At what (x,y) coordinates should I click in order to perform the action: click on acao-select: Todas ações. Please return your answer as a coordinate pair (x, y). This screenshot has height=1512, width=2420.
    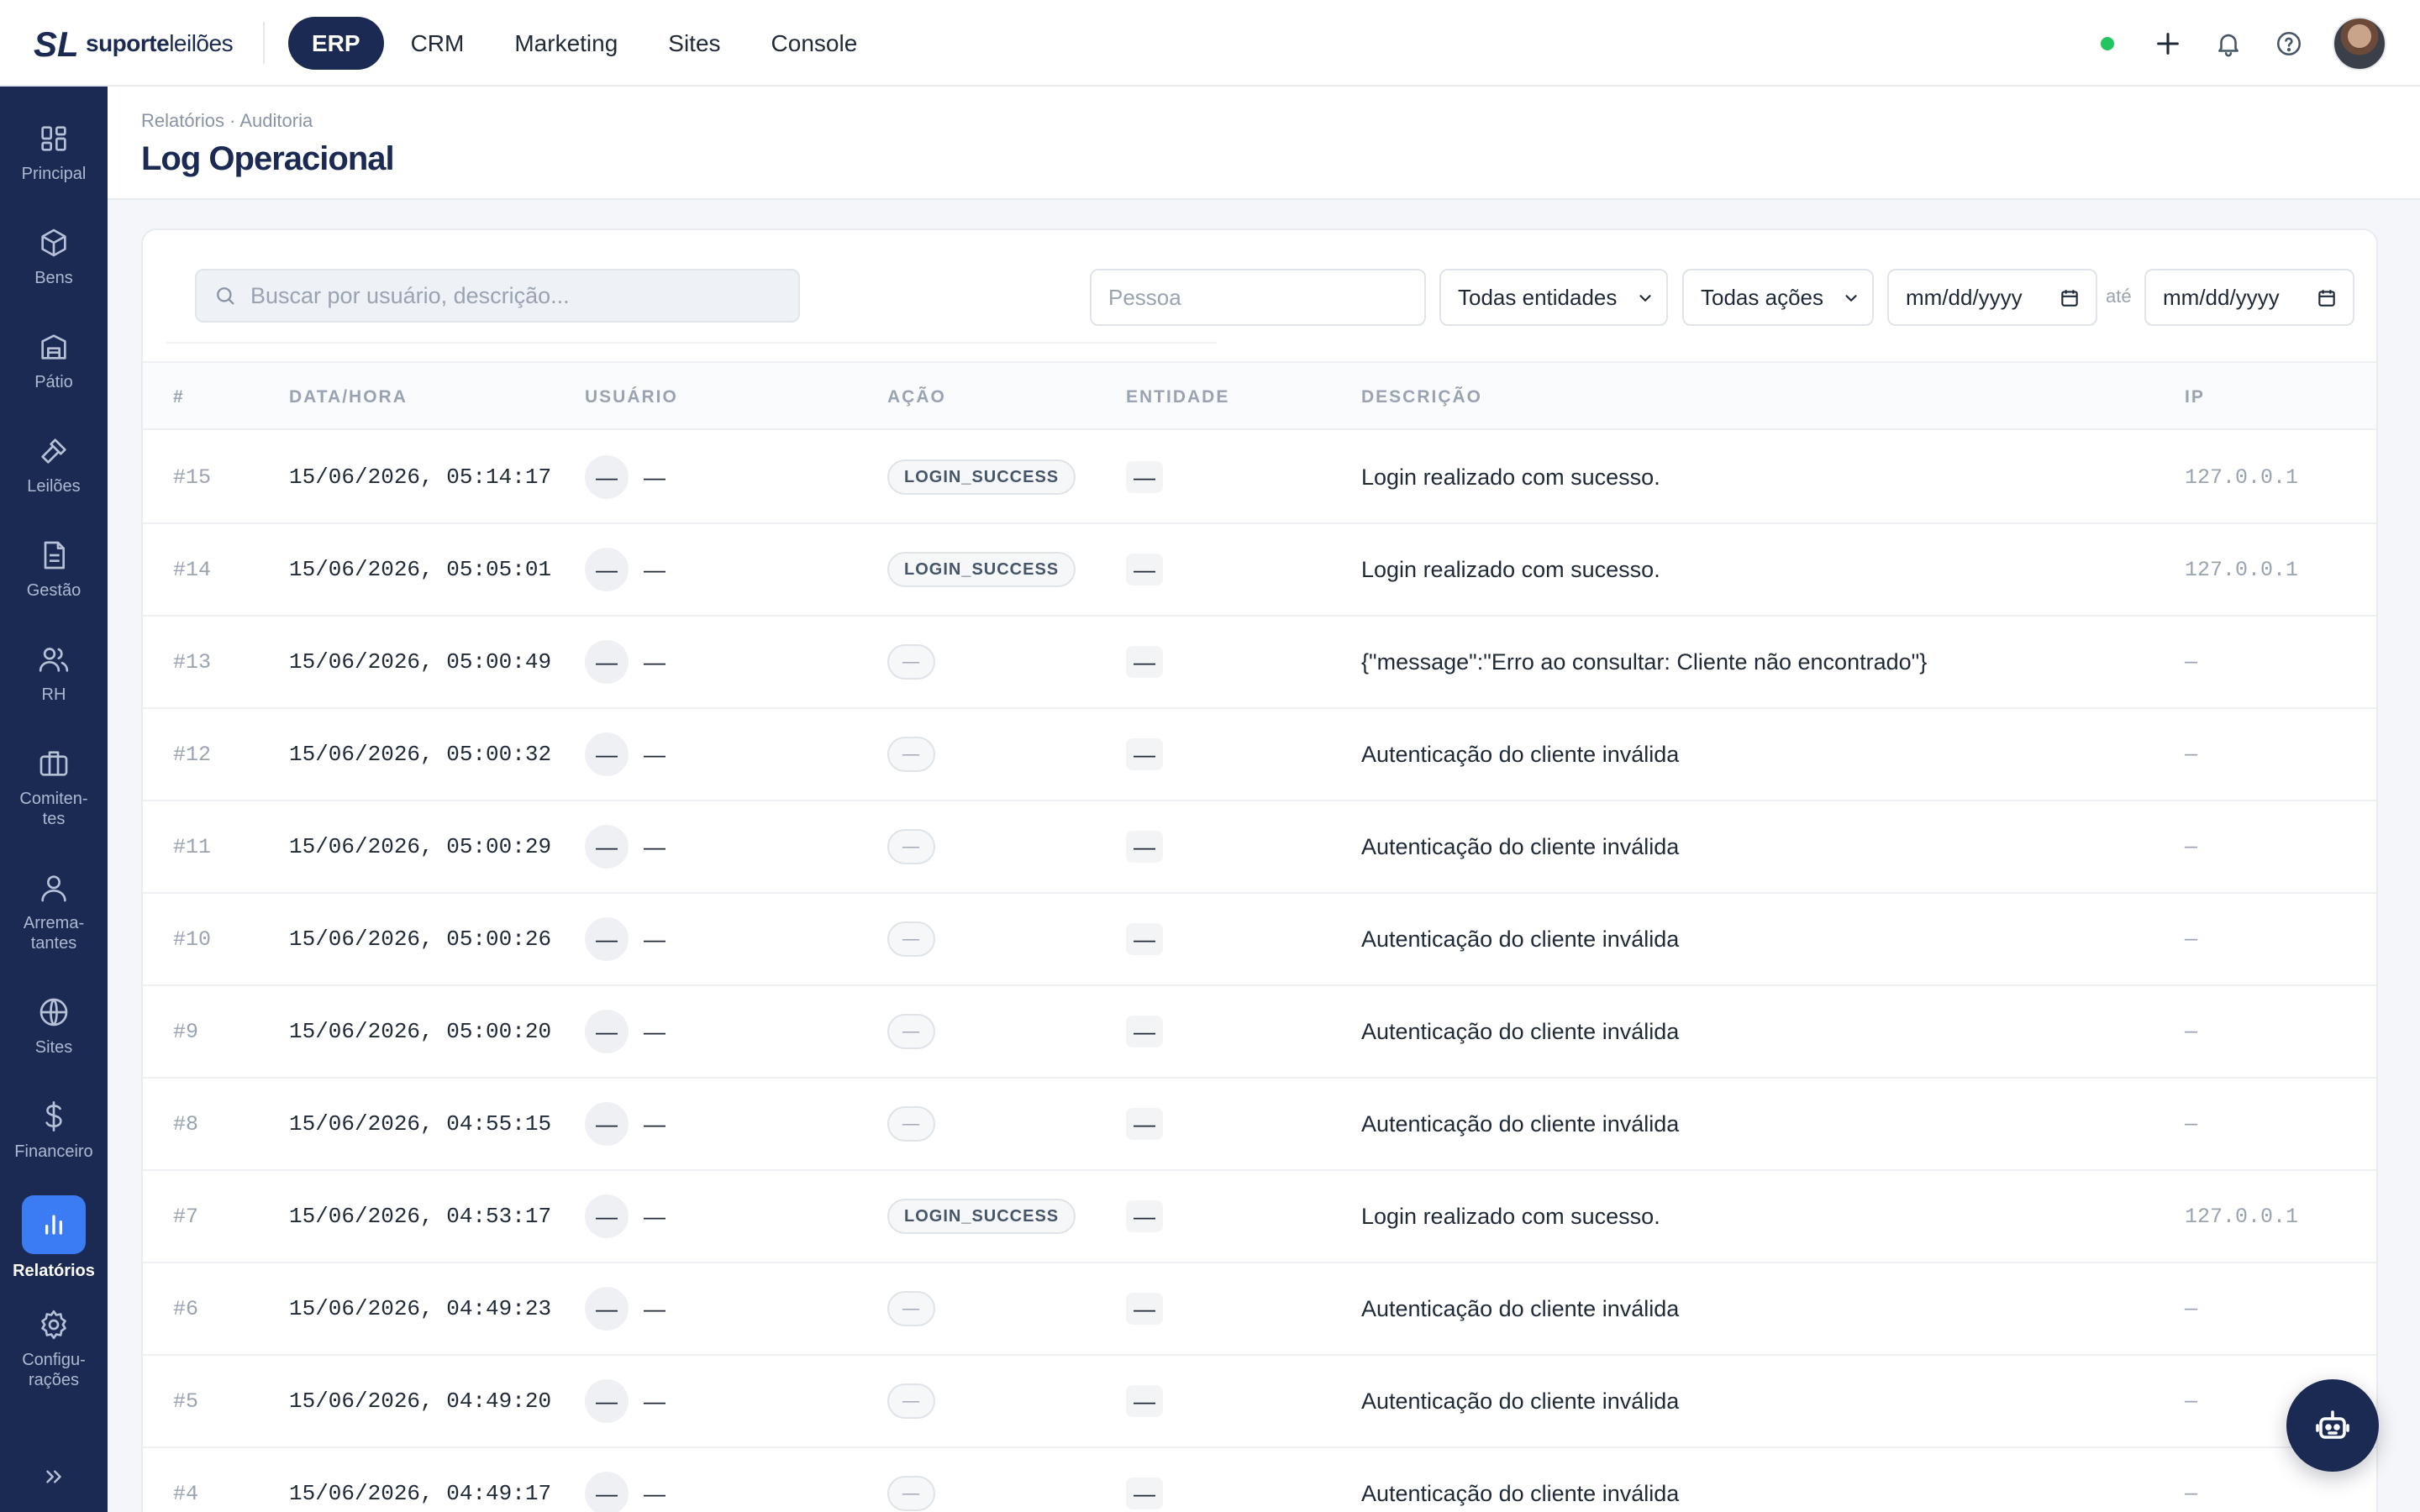
    Looking at the image, I should click on (1778, 297).